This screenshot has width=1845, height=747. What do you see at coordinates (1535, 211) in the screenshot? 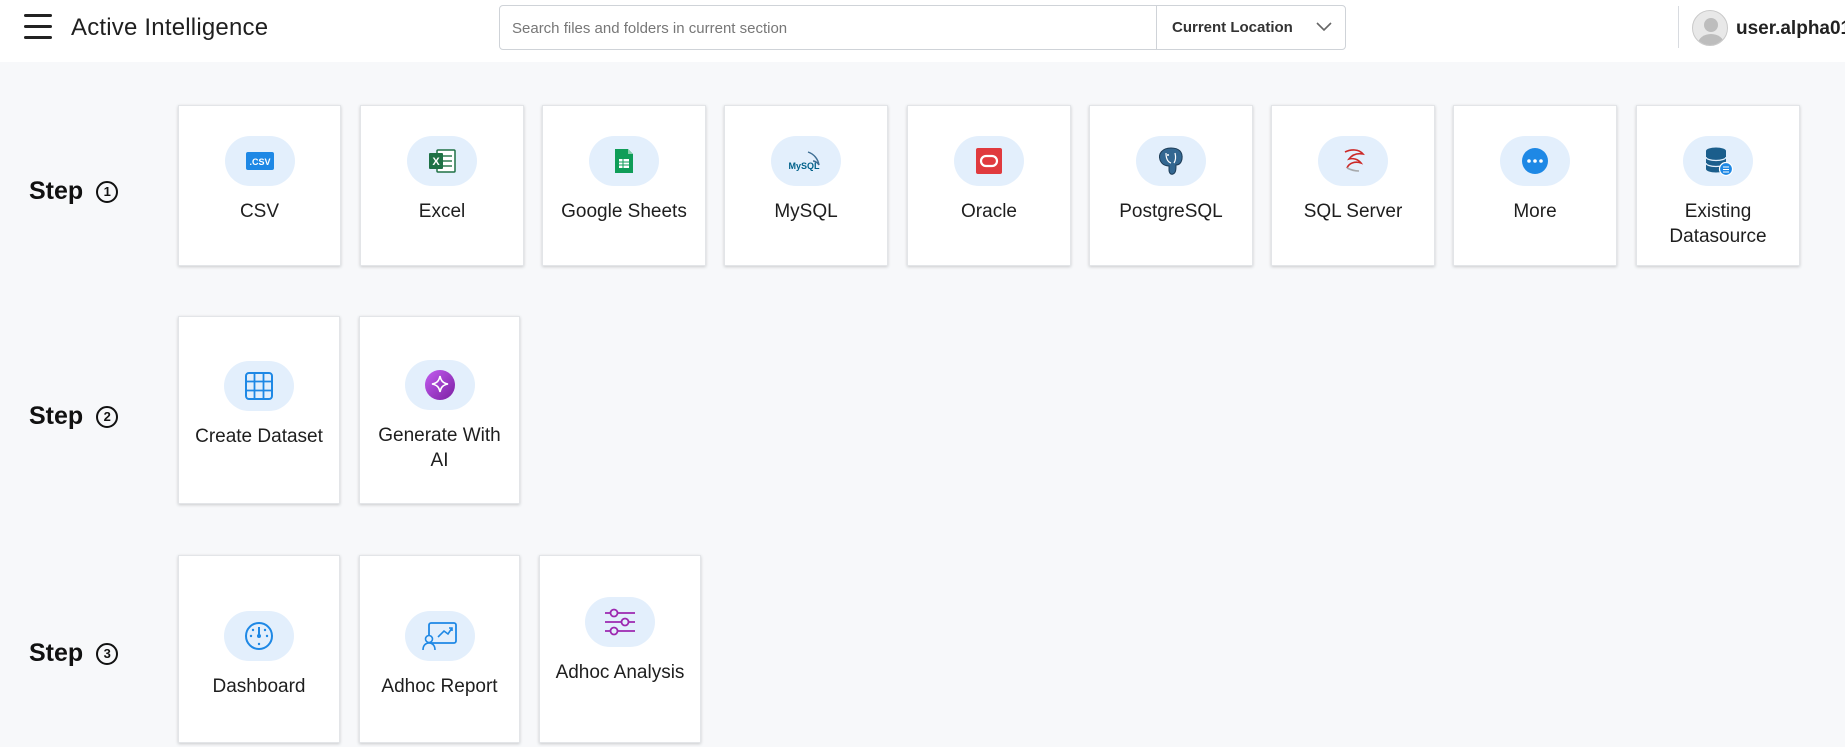
I see `card-label: More` at bounding box center [1535, 211].